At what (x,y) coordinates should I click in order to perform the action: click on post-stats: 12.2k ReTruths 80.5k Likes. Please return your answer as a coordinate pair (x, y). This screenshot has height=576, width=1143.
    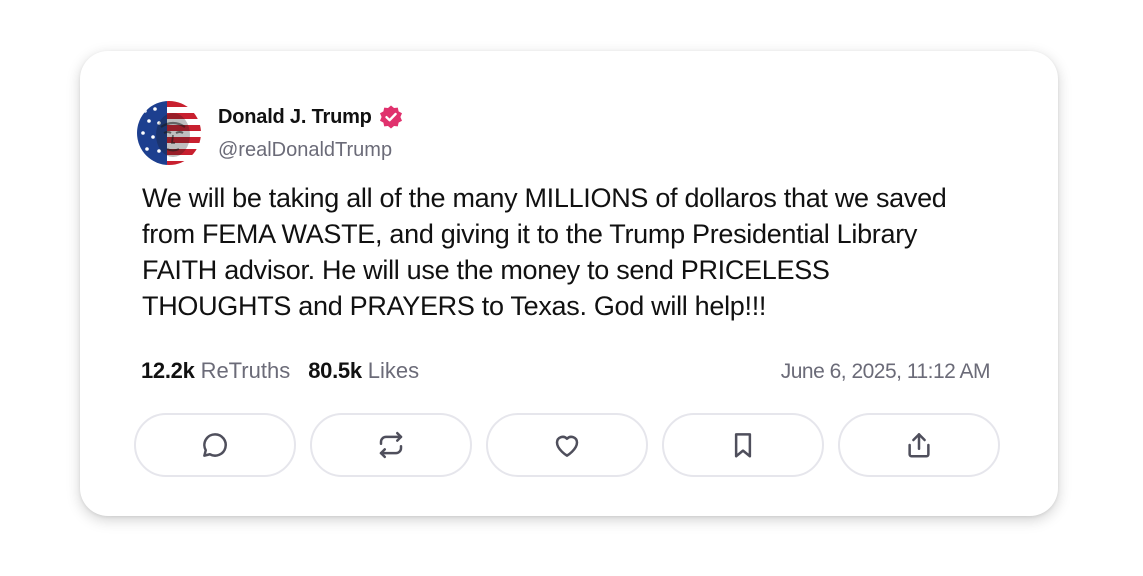
    Looking at the image, I should click on (280, 371).